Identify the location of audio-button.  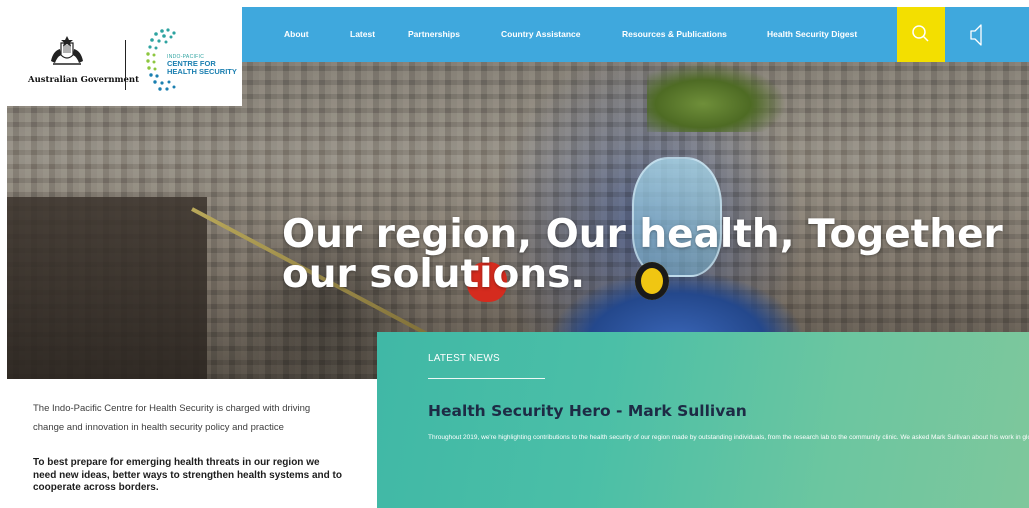
(977, 34).